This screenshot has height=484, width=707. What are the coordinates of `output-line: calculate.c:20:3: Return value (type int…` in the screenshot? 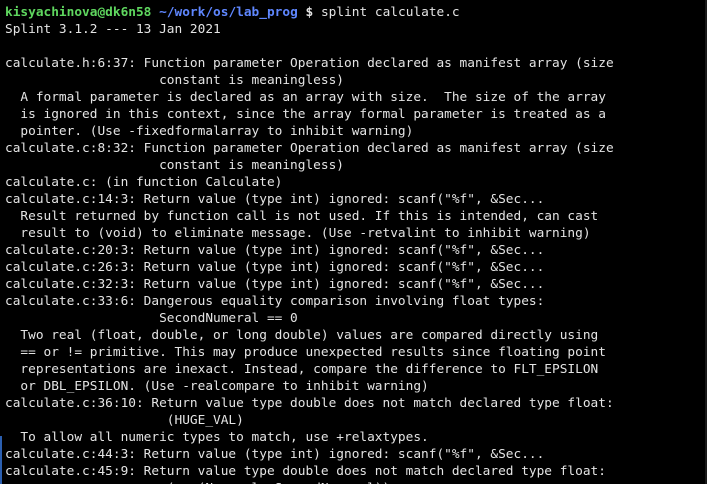 It's located at (275, 250).